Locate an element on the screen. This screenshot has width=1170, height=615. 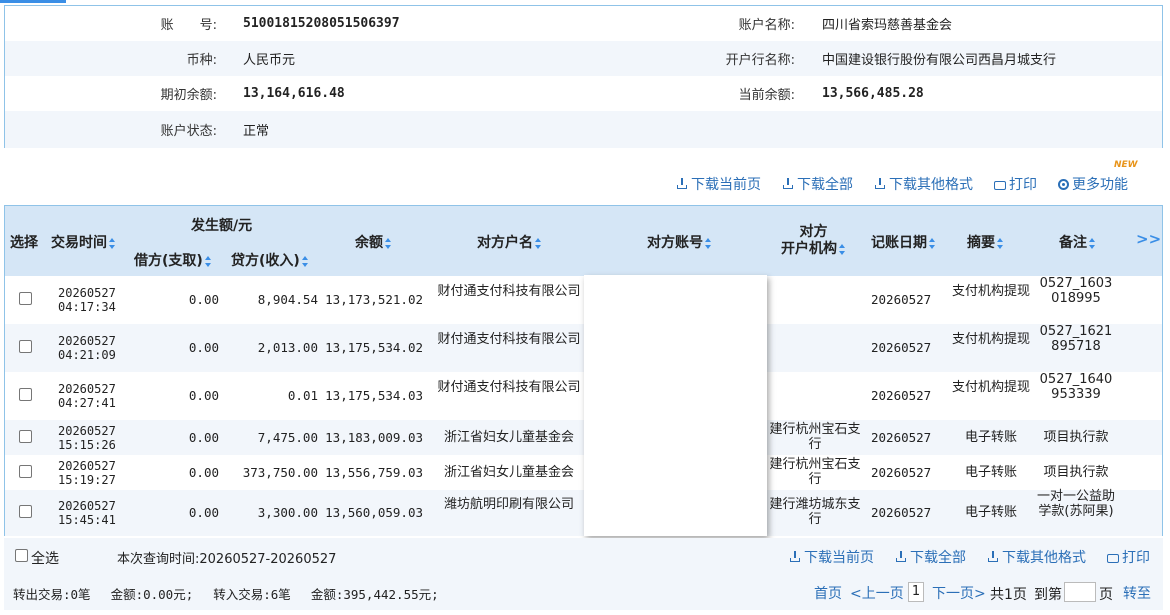
balance-amount: 13,175,534.03 is located at coordinates (374, 395).